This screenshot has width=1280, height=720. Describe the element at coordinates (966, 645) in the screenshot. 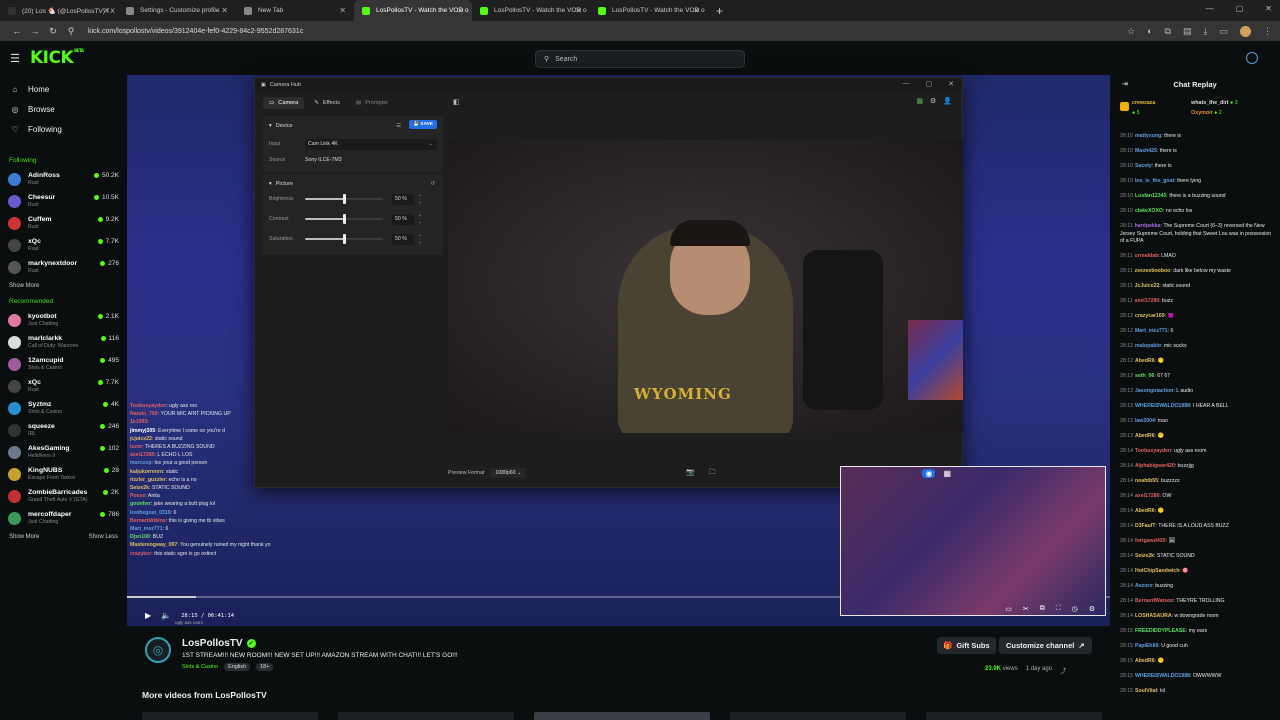

I see `gift-subs-button: 🎁 Gift Subs` at that location.